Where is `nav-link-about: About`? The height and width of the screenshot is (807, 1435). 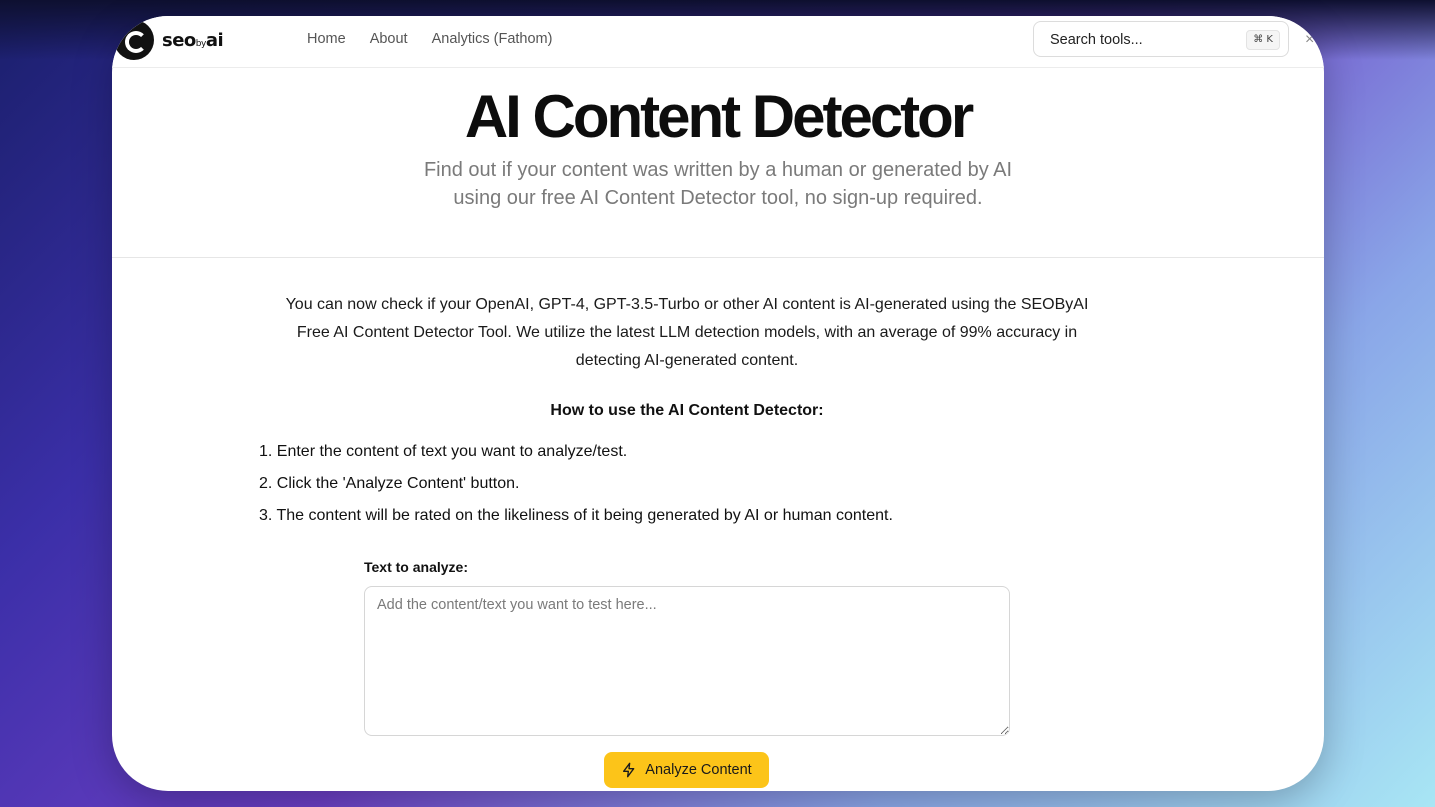 nav-link-about: About is located at coordinates (389, 39).